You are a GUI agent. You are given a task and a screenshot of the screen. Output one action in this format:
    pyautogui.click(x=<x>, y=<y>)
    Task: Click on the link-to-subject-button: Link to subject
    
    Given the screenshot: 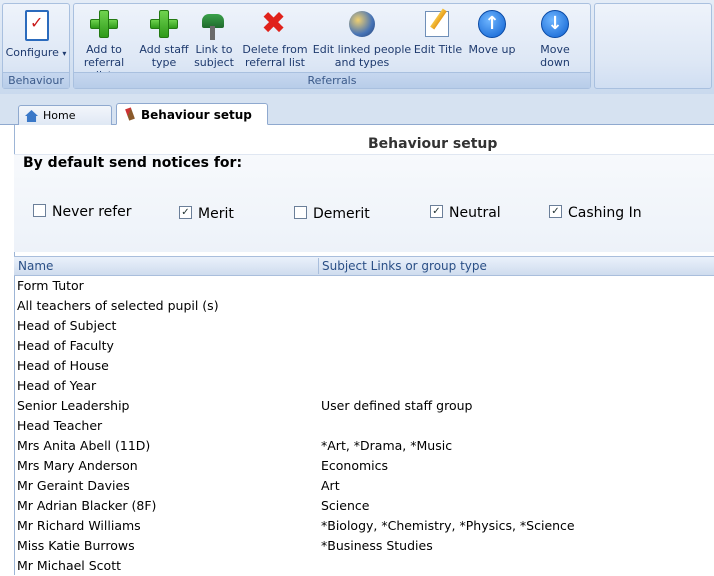 What is the action you would take?
    pyautogui.click(x=214, y=38)
    